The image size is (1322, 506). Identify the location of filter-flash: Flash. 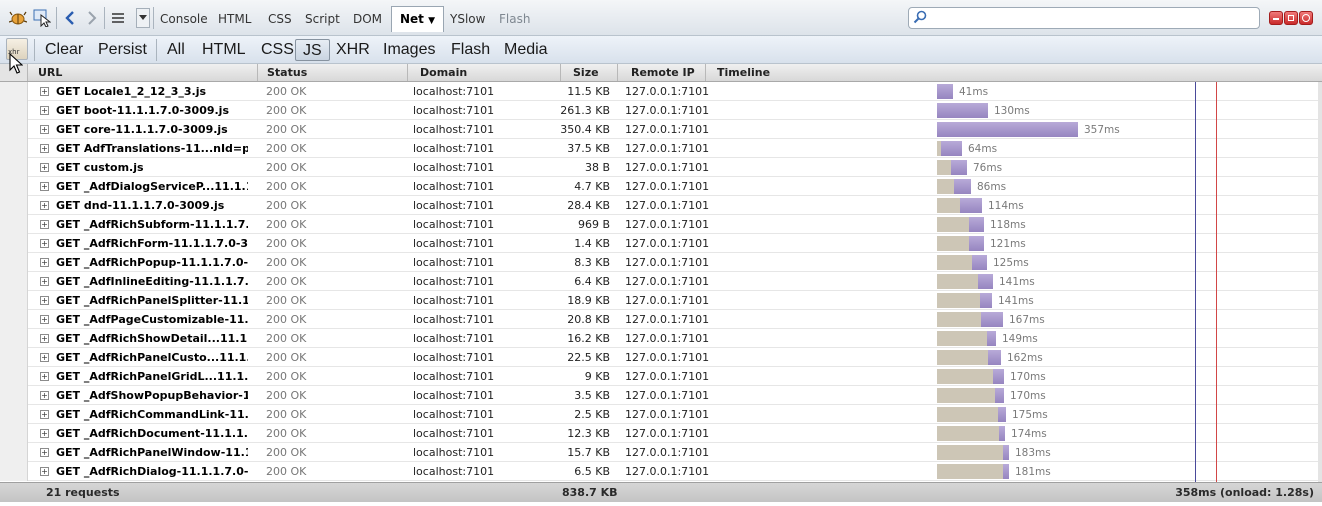
(470, 50).